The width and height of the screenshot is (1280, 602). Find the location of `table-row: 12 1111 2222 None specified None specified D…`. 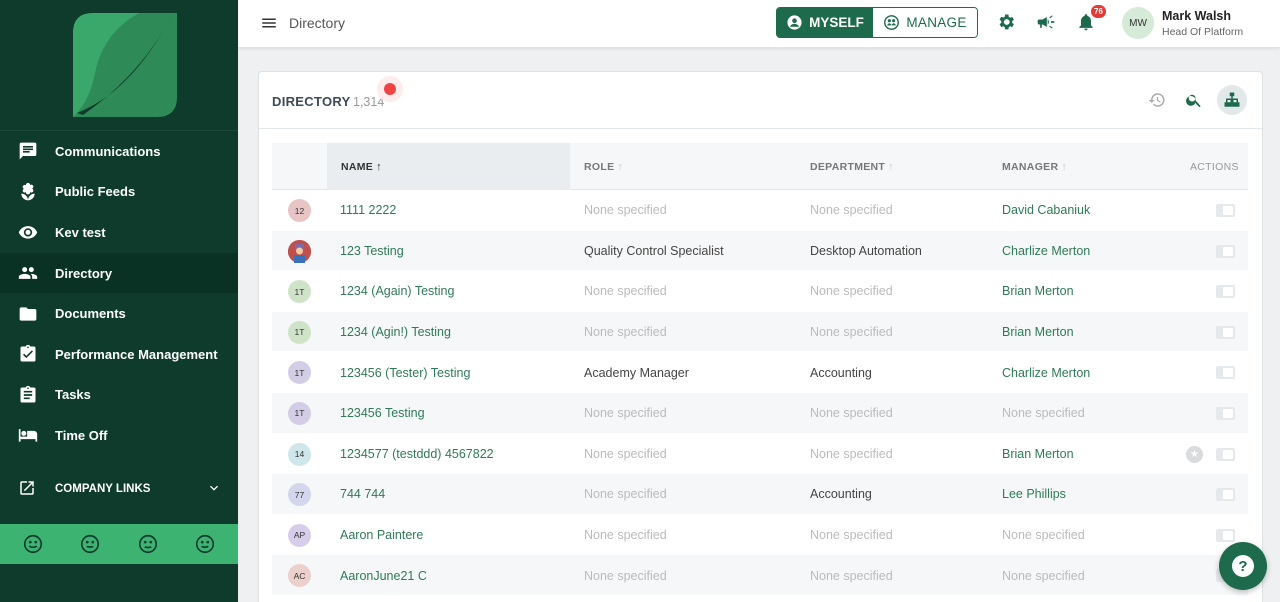

table-row: 12 1111 2222 None specified None specified D… is located at coordinates (760, 210).